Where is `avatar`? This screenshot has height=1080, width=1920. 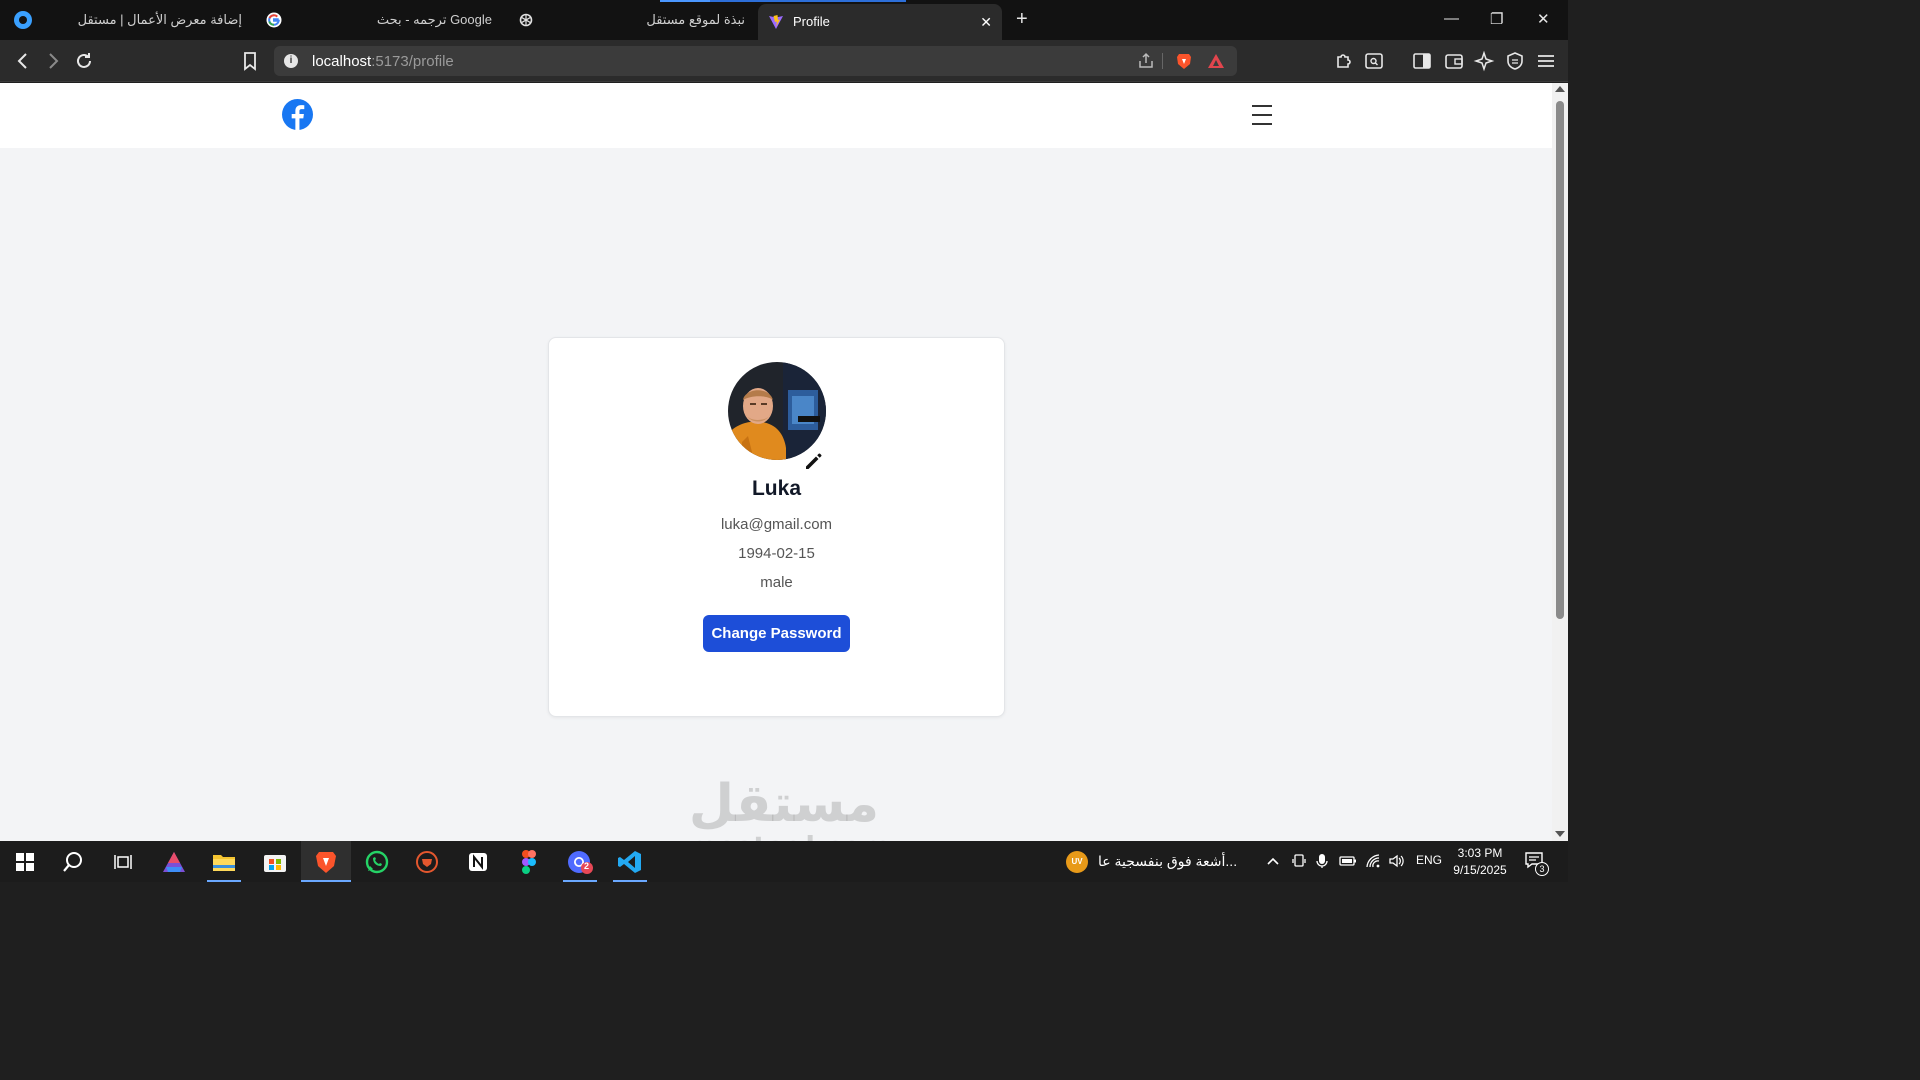 avatar is located at coordinates (777, 411).